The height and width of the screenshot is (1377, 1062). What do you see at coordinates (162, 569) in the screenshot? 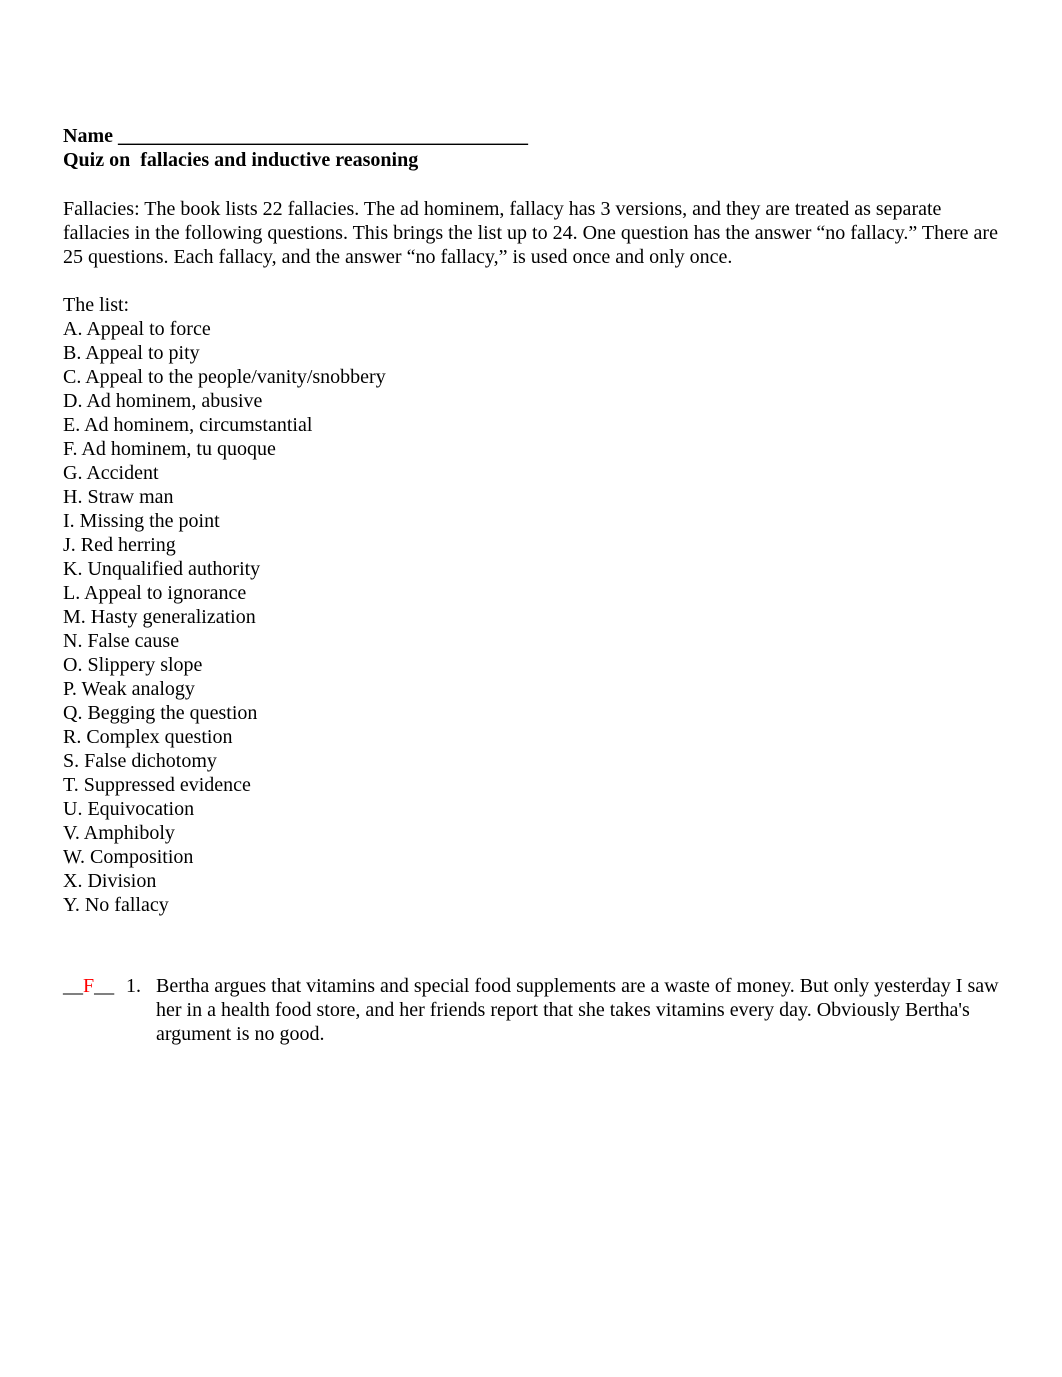
I see `fallacy-list-item: K. Unqualified authority` at bounding box center [162, 569].